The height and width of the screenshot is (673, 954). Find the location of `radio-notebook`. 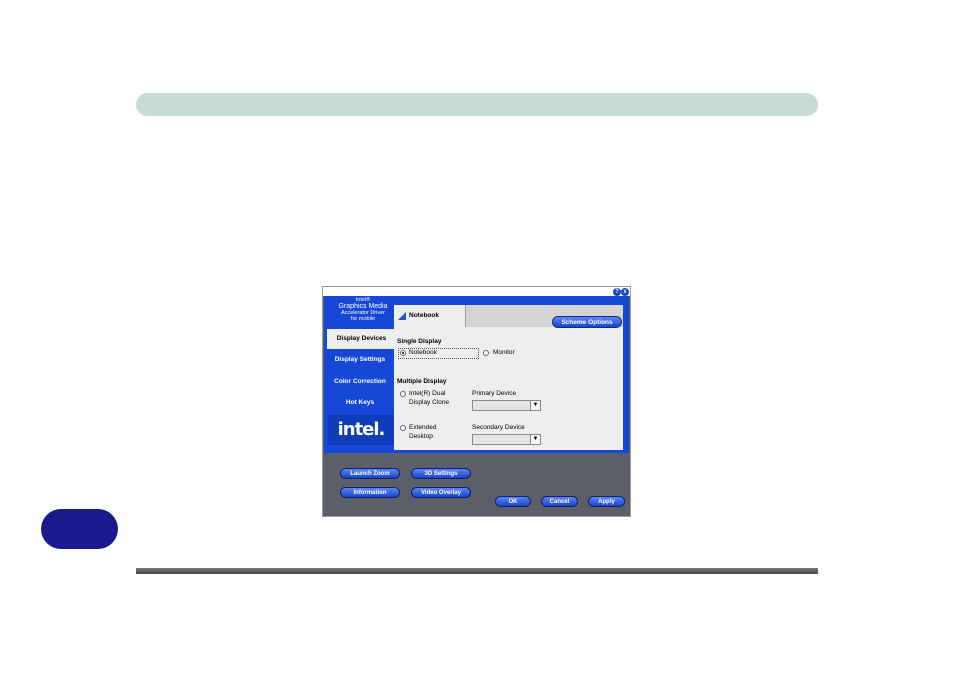

radio-notebook is located at coordinates (403, 353).